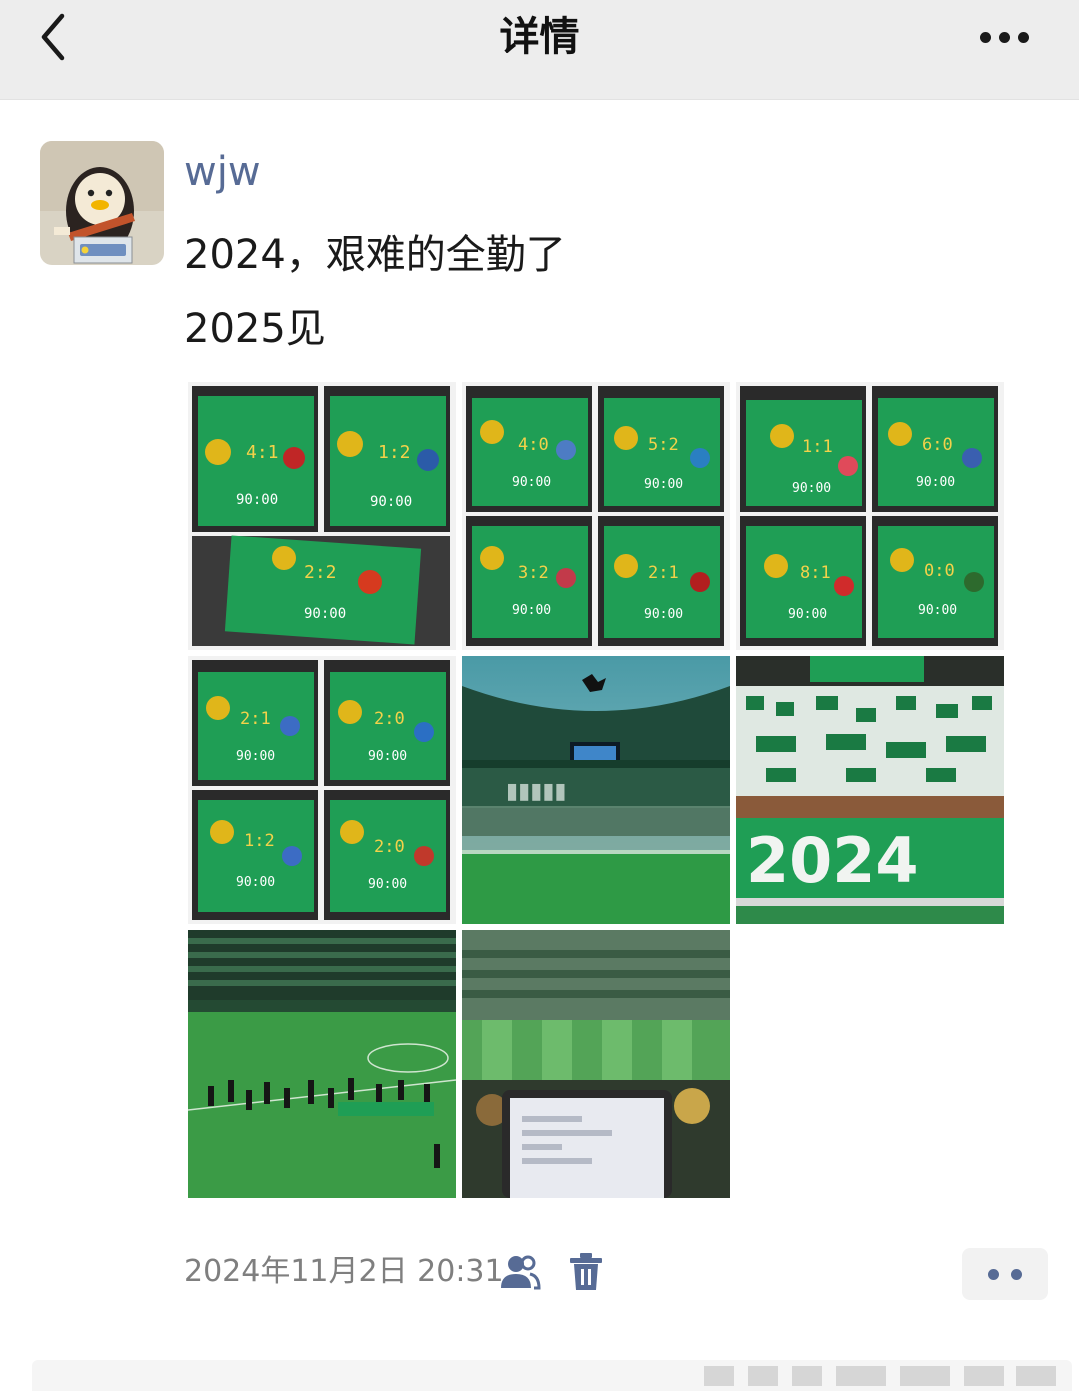  Describe the element at coordinates (320, 572) in the screenshot. I see `svg-text: 2:2` at that location.